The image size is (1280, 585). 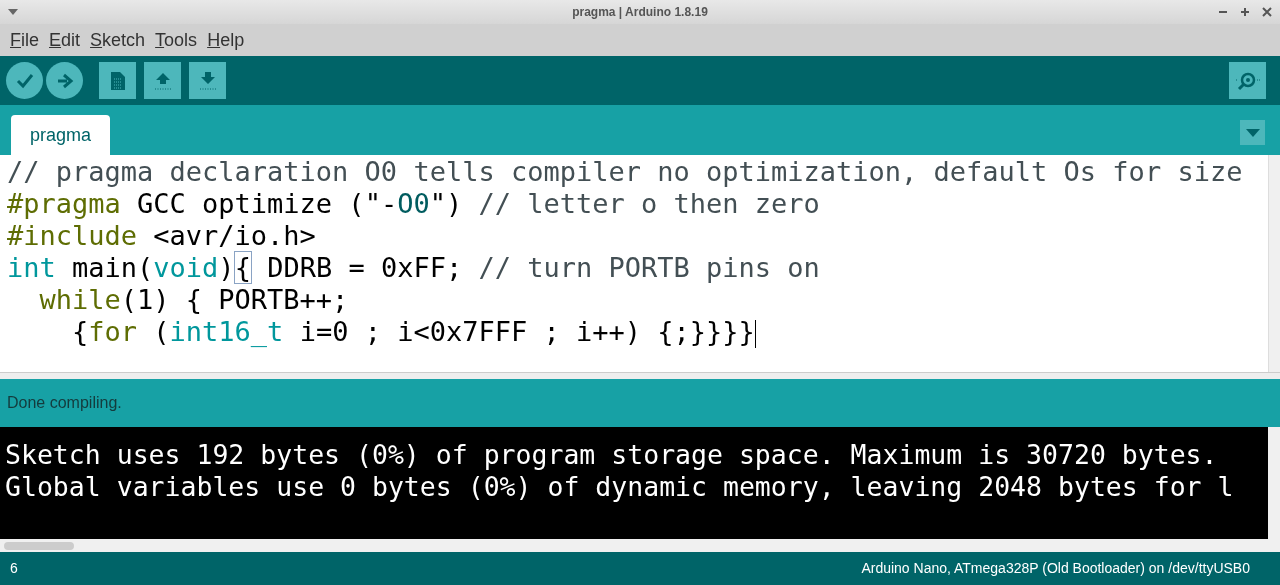 I want to click on menu-item: File, so click(x=24, y=40).